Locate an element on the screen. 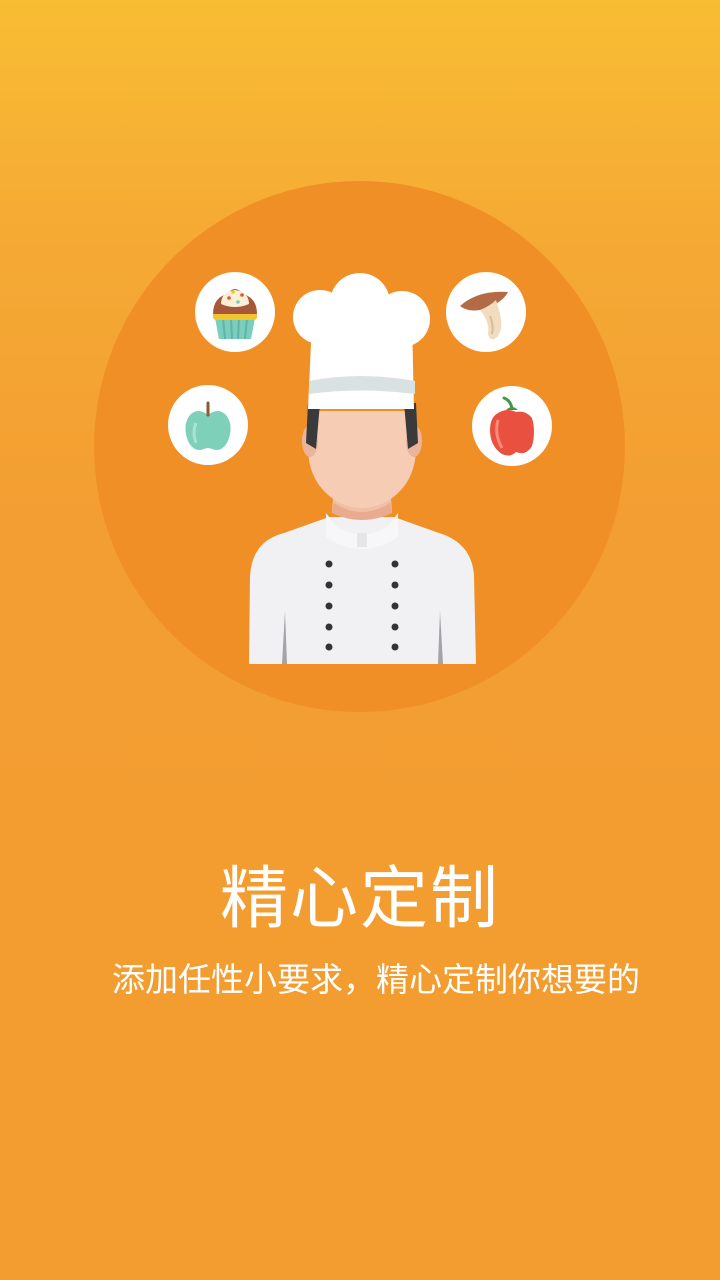 This screenshot has width=720, height=1280. pepper-icon is located at coordinates (512, 426).